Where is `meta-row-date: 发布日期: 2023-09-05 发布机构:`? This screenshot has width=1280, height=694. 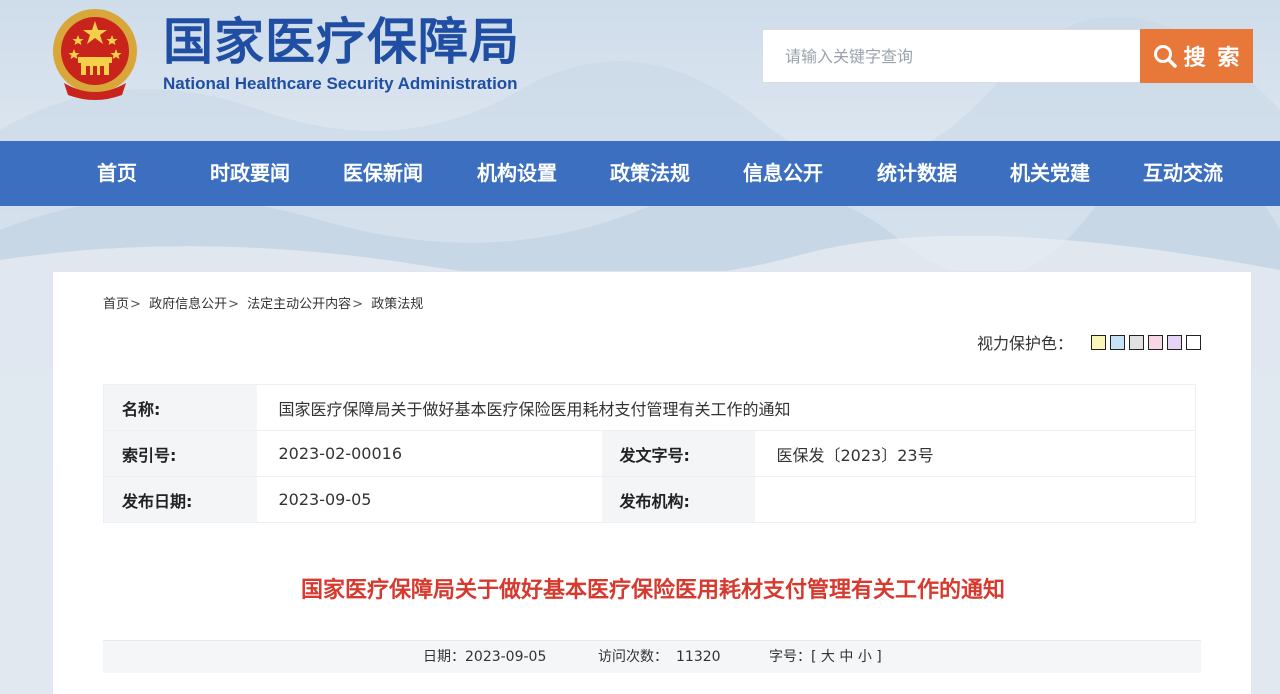
meta-row-date: 发布日期: 2023-09-05 发布机构: is located at coordinates (649, 499).